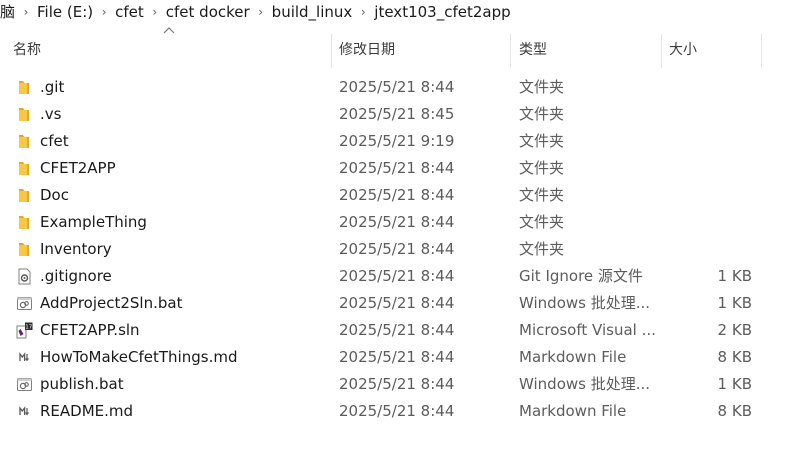  I want to click on breadcrumb-item-this-pc: 脑, so click(9, 12).